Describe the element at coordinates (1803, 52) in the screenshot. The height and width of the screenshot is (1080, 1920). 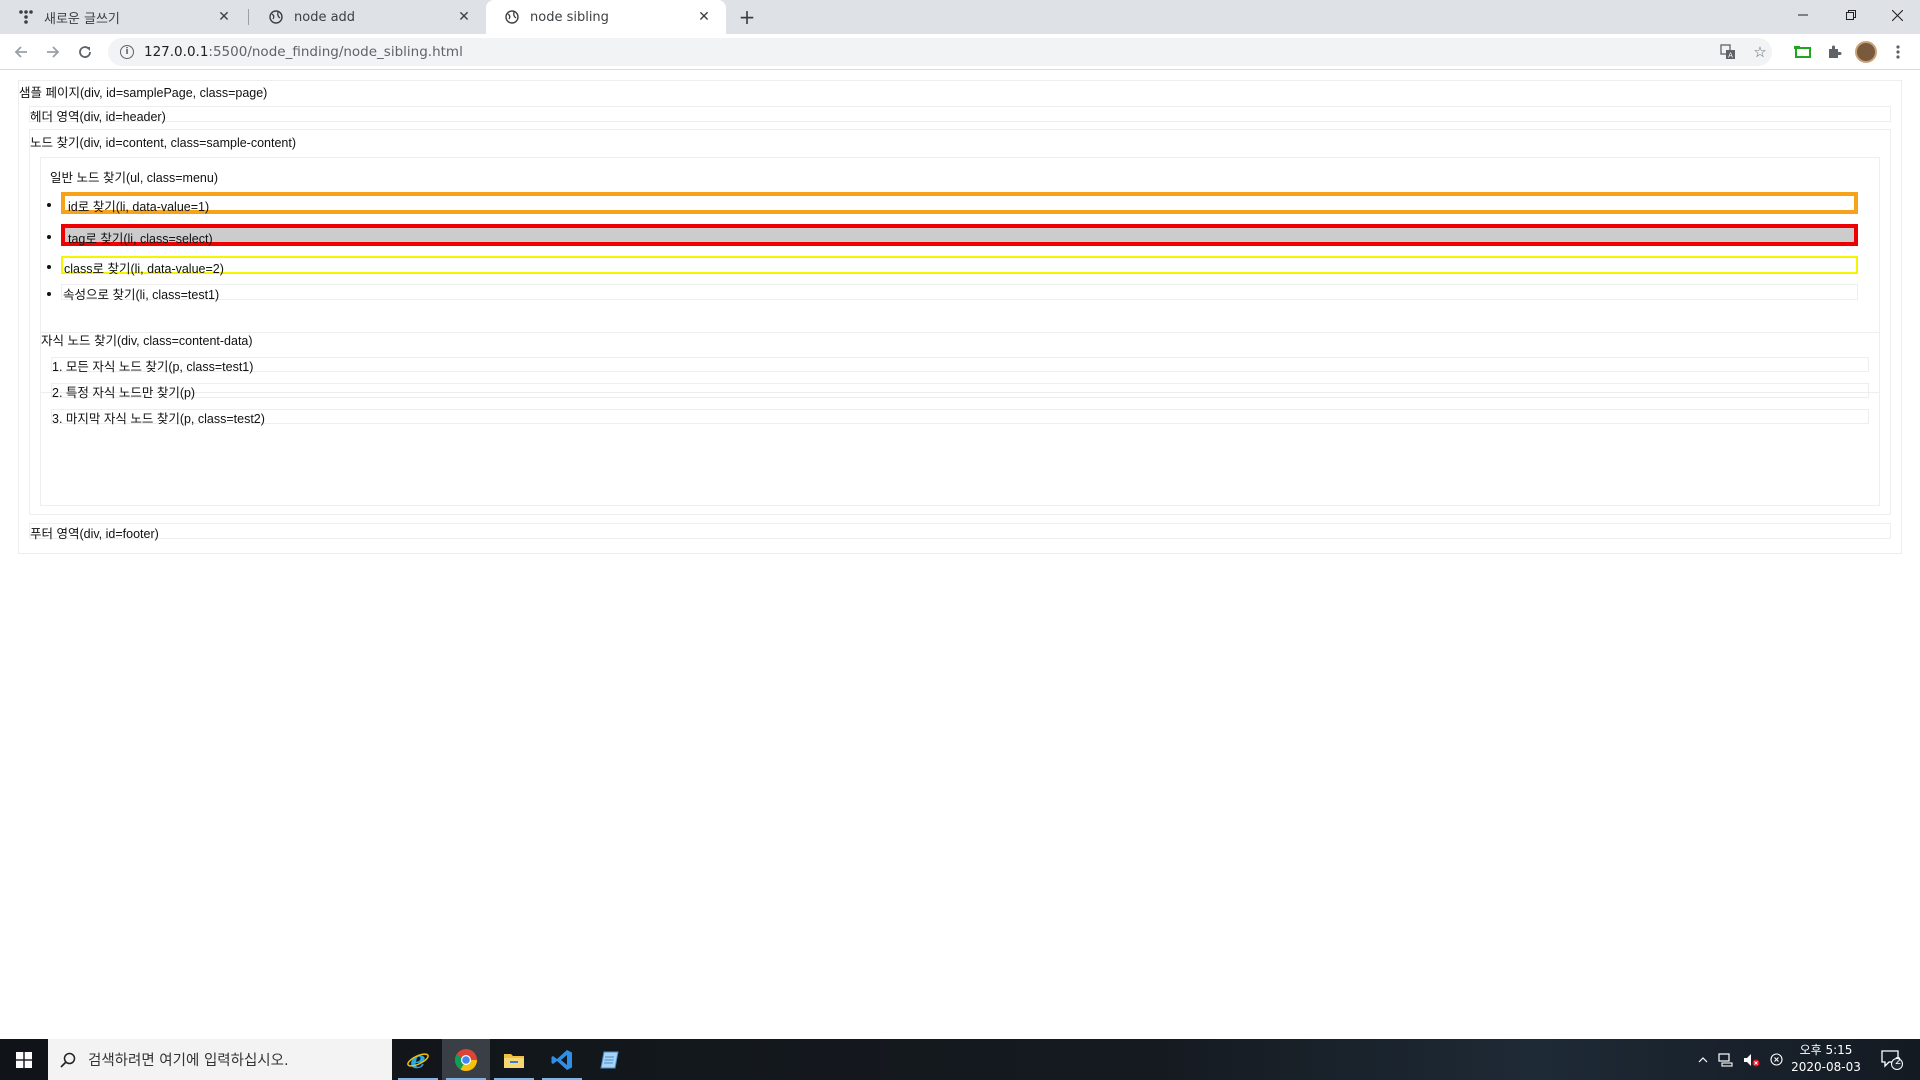
I see `extension-icon` at that location.